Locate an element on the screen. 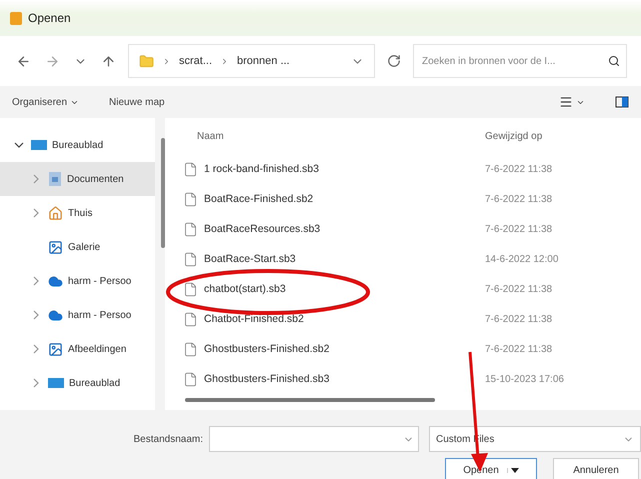  separator-icon is located at coordinates (166, 61).